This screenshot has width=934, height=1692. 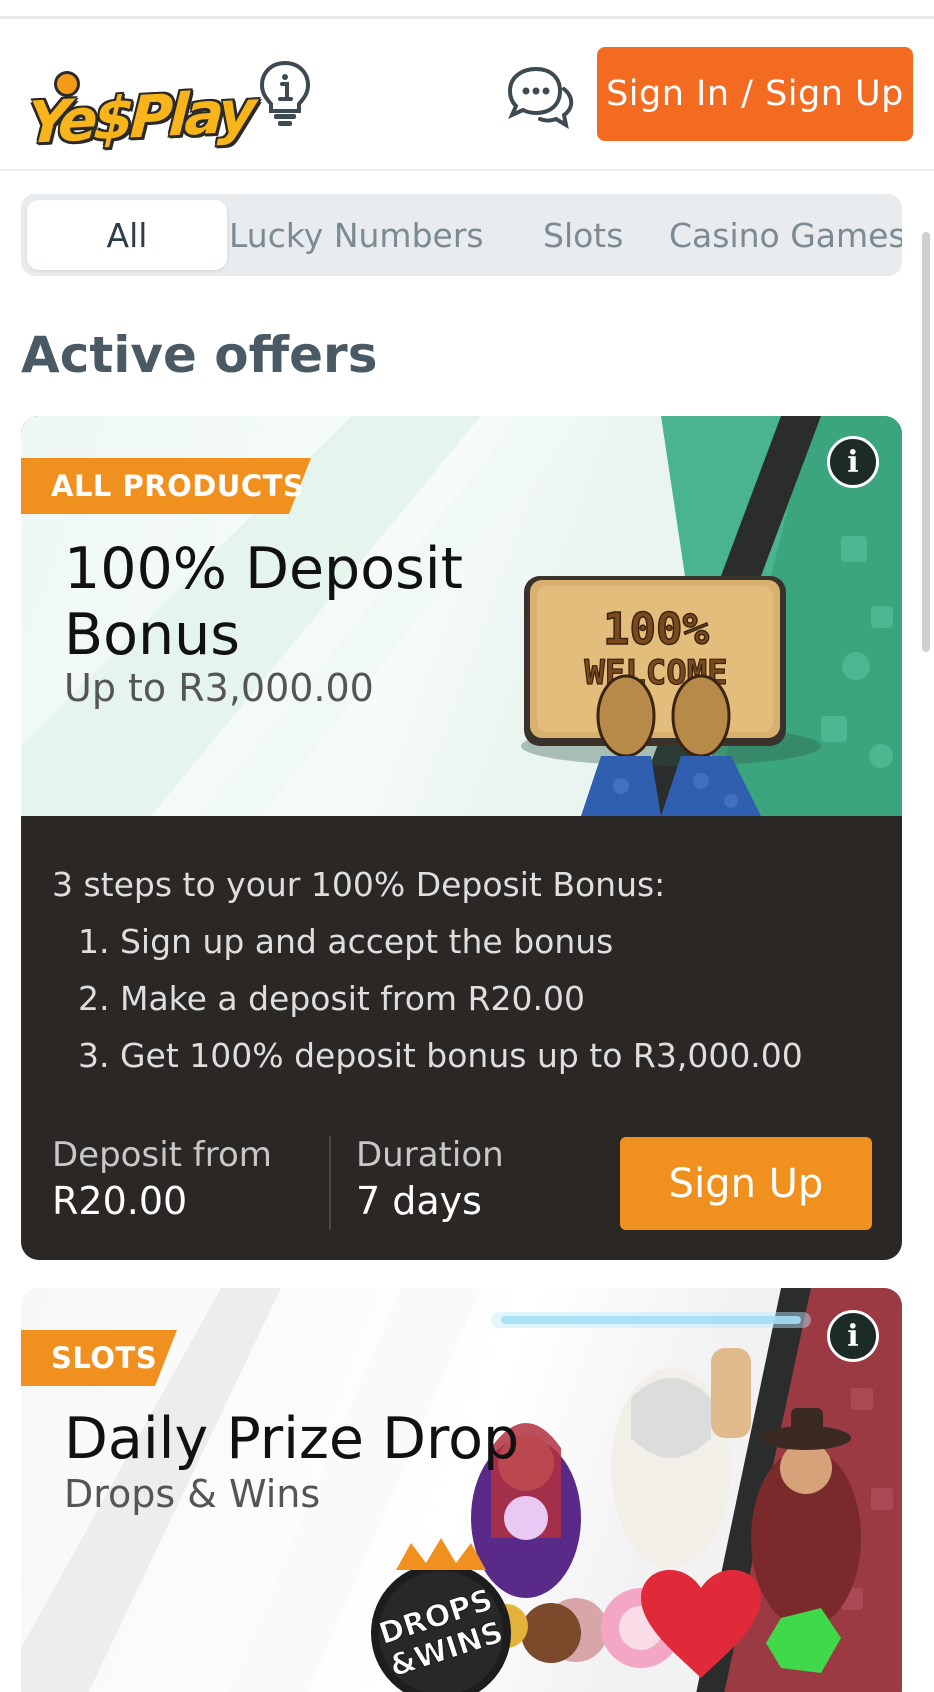 I want to click on category-tabs: All Lucky Numbers Slots Casino Games, so click(x=461, y=235).